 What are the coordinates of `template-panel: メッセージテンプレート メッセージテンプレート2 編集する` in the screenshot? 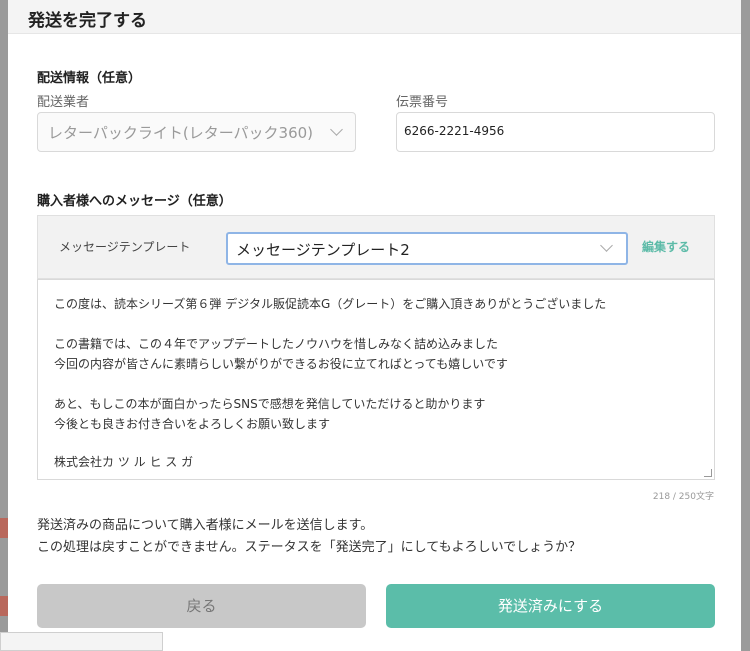 It's located at (376, 247).